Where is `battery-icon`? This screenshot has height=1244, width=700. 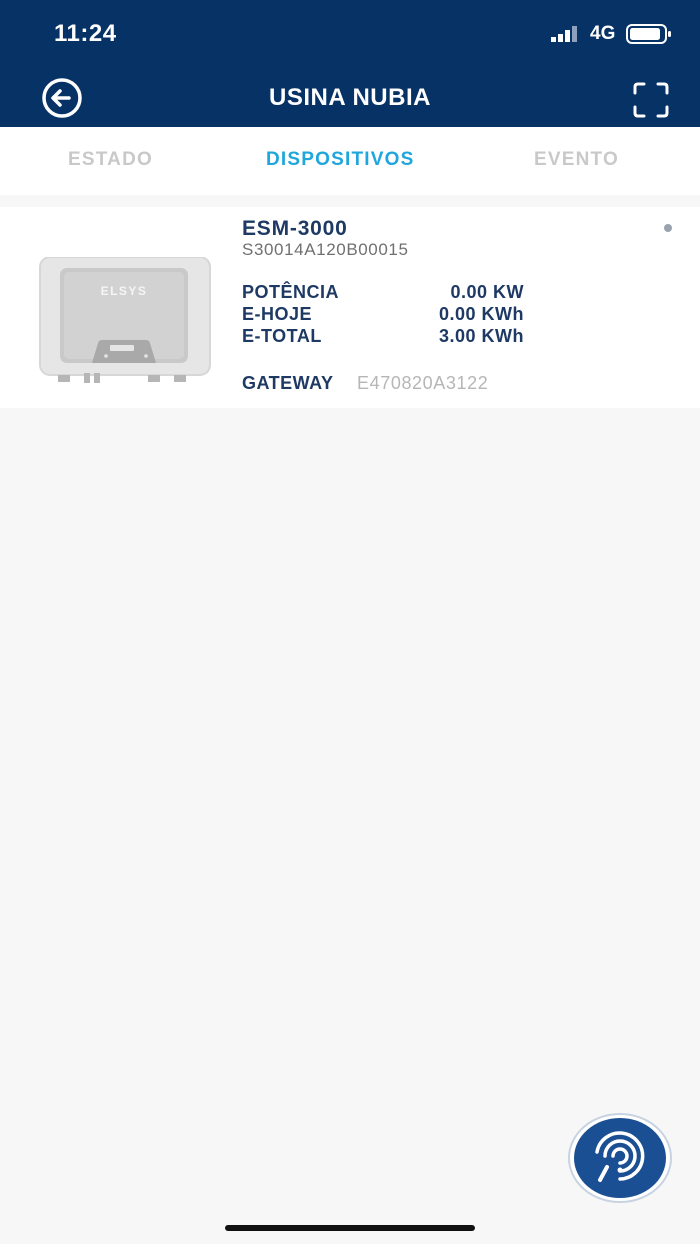
battery-icon is located at coordinates (649, 36).